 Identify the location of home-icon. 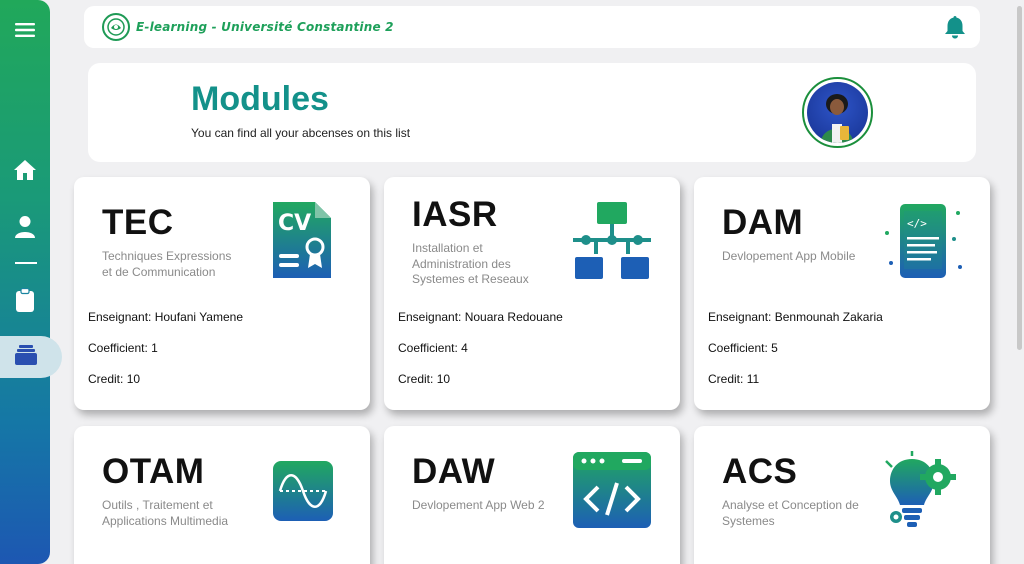
(25, 170).